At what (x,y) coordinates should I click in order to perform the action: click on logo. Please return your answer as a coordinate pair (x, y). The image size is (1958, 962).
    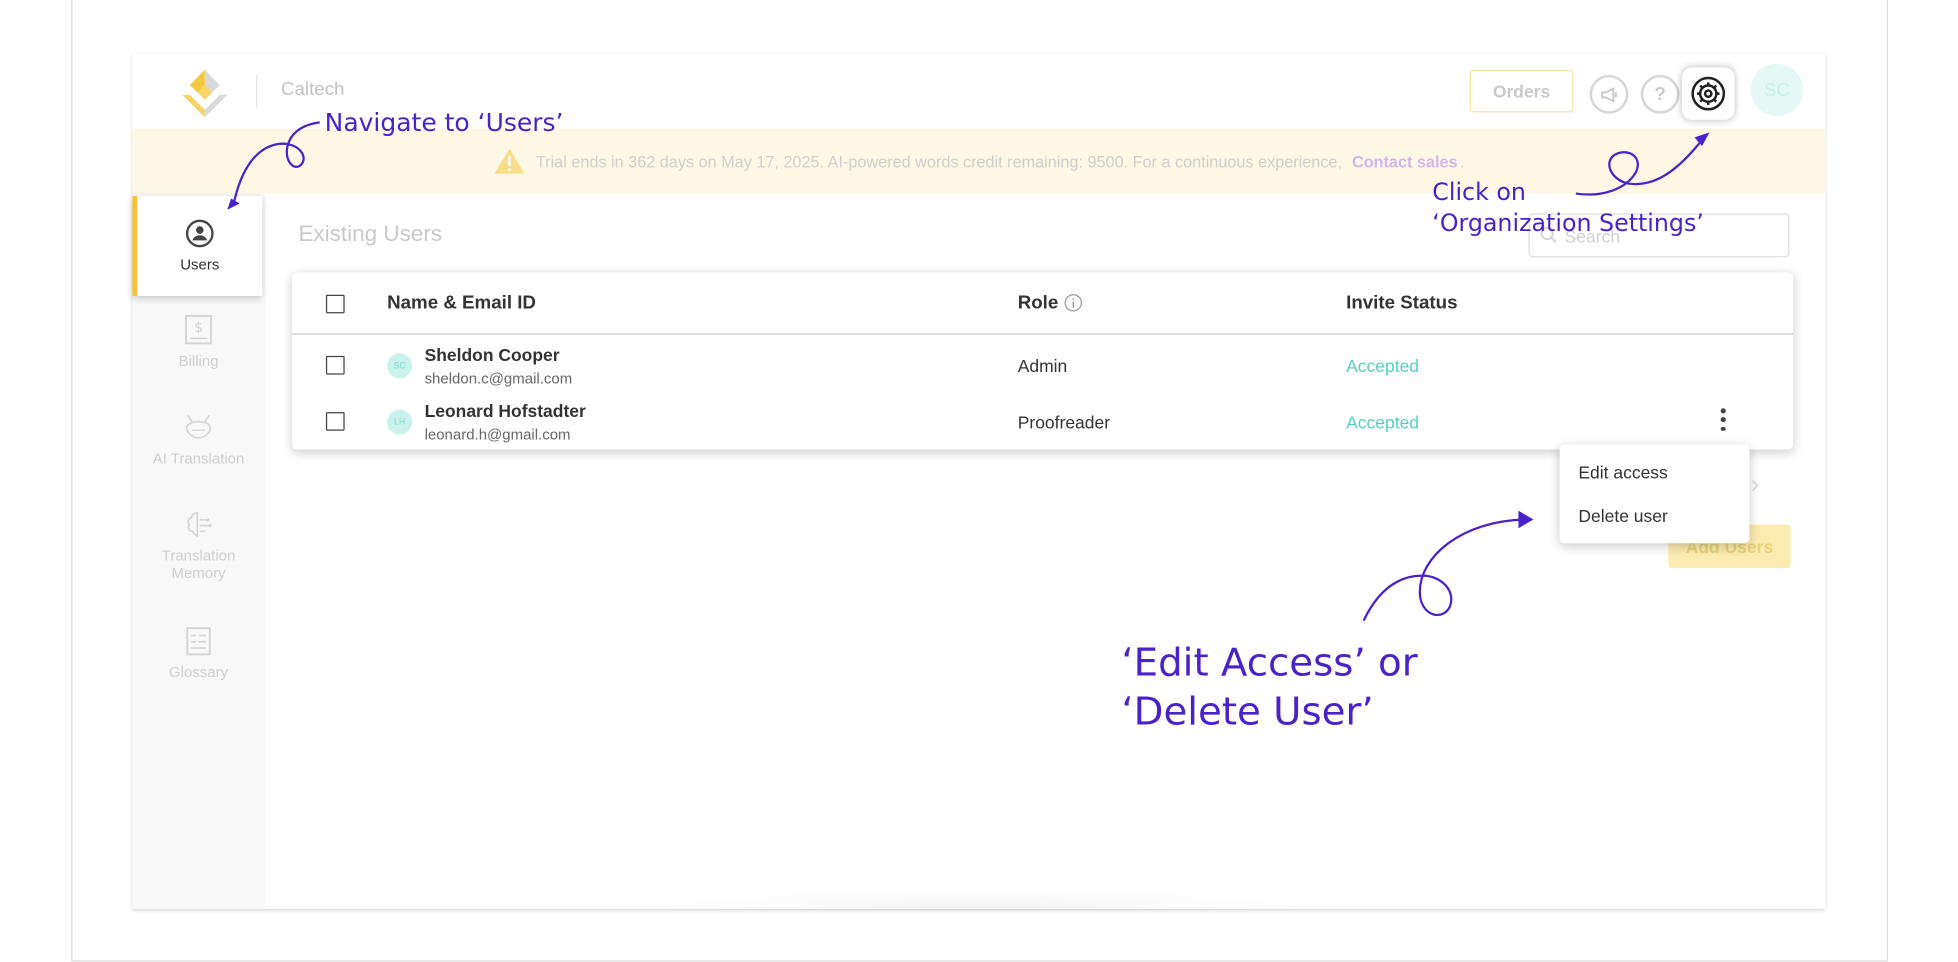
    Looking at the image, I should click on (204, 93).